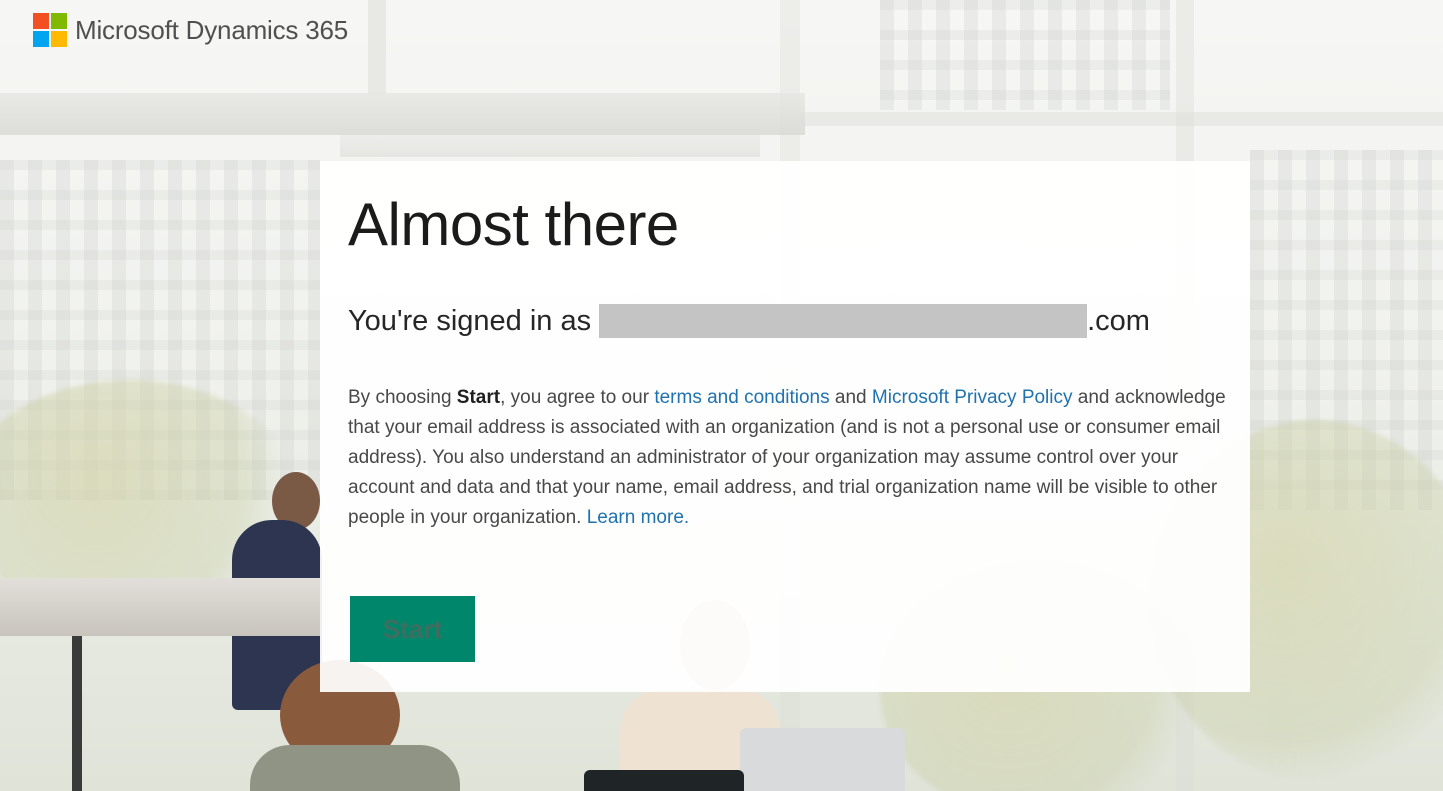  I want to click on microsoft-logo-icon, so click(50, 30).